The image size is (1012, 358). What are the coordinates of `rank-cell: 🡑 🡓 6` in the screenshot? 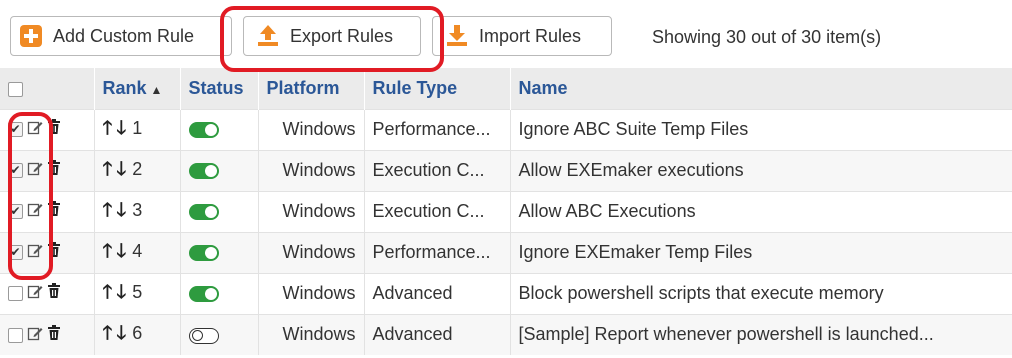 It's located at (137, 334).